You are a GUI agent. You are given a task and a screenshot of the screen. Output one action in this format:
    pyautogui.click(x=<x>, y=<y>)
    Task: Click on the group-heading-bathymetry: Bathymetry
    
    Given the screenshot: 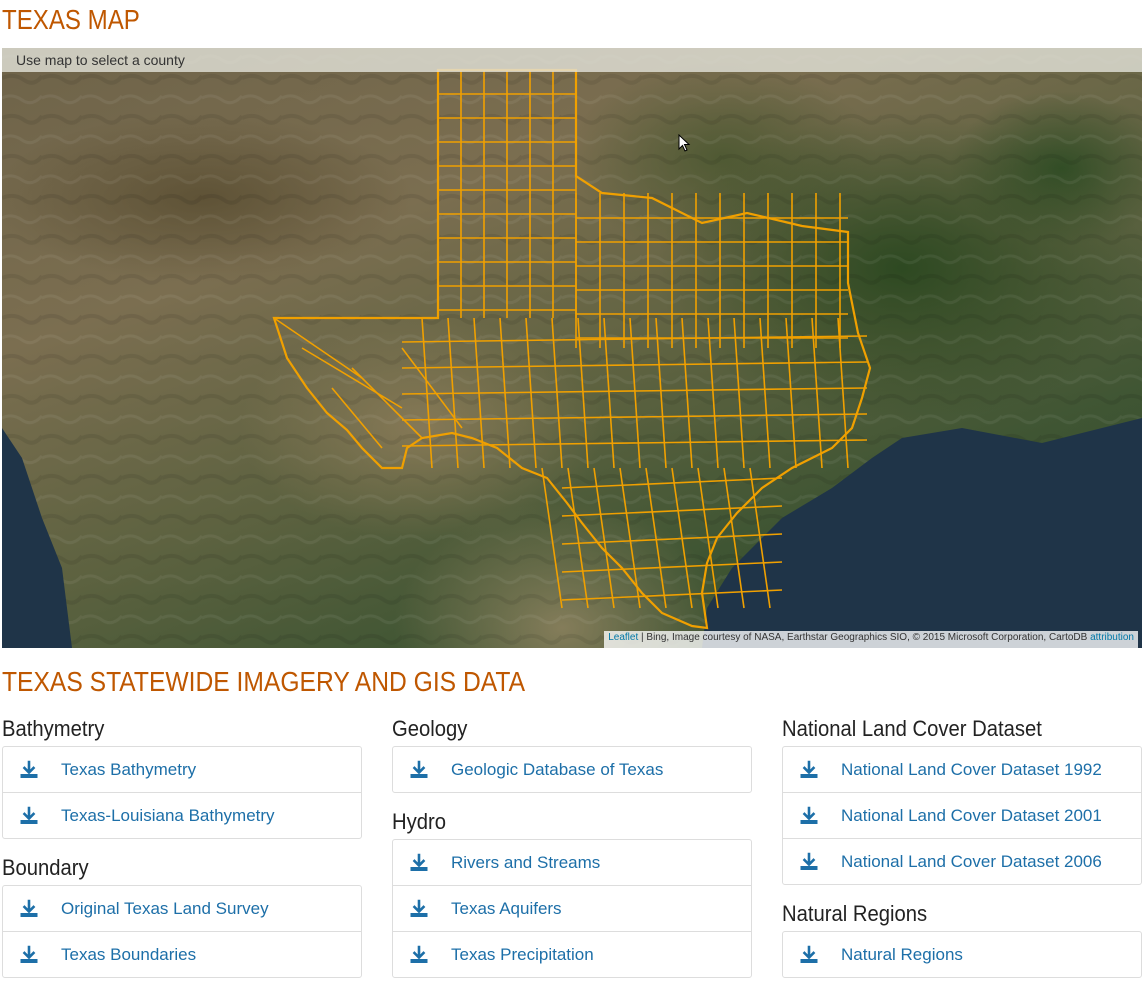 What is the action you would take?
    pyautogui.click(x=53, y=728)
    